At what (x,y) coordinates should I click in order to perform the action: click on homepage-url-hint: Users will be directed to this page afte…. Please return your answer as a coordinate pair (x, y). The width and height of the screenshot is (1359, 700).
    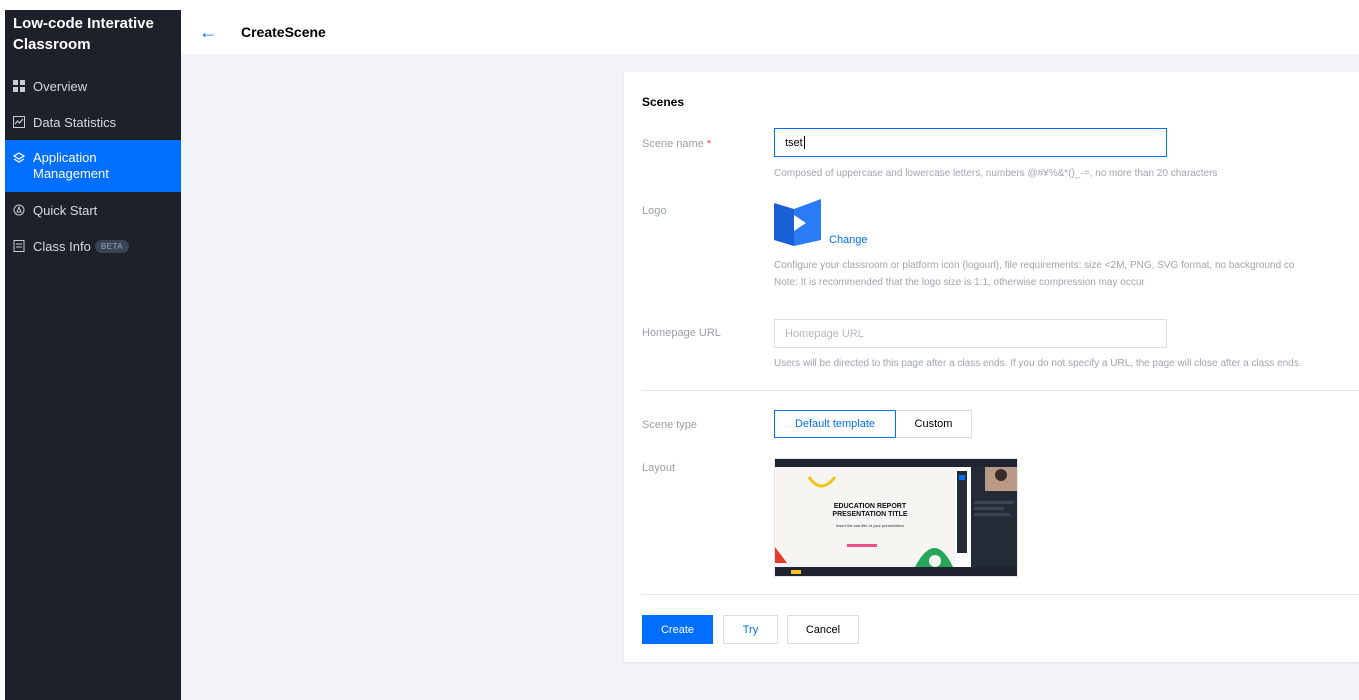
    Looking at the image, I should click on (1038, 363).